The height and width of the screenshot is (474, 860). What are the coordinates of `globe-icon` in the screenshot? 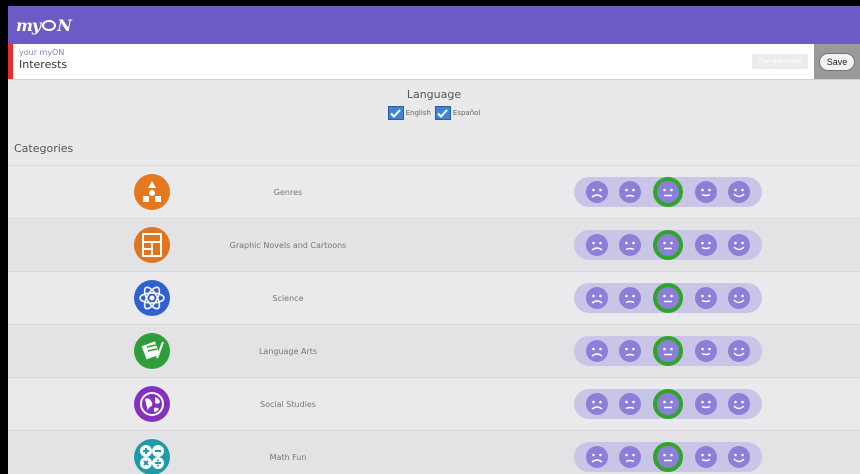 It's located at (152, 404).